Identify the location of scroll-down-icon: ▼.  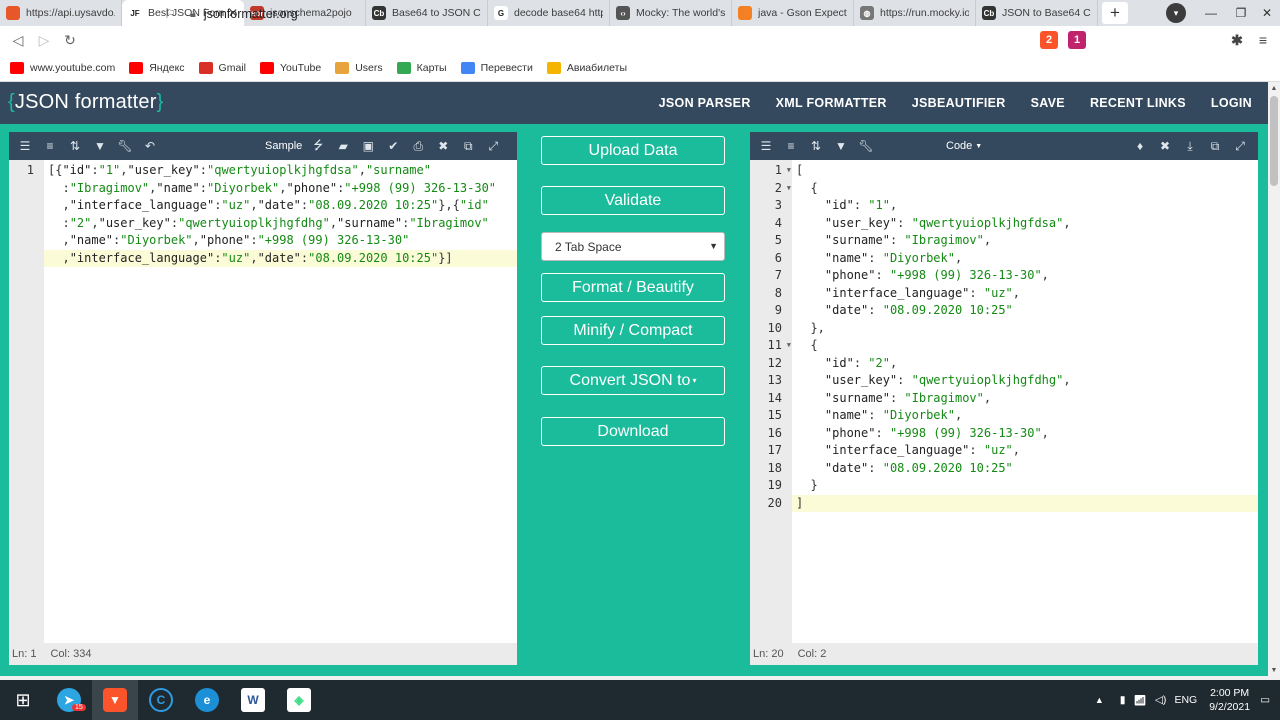
(1274, 670).